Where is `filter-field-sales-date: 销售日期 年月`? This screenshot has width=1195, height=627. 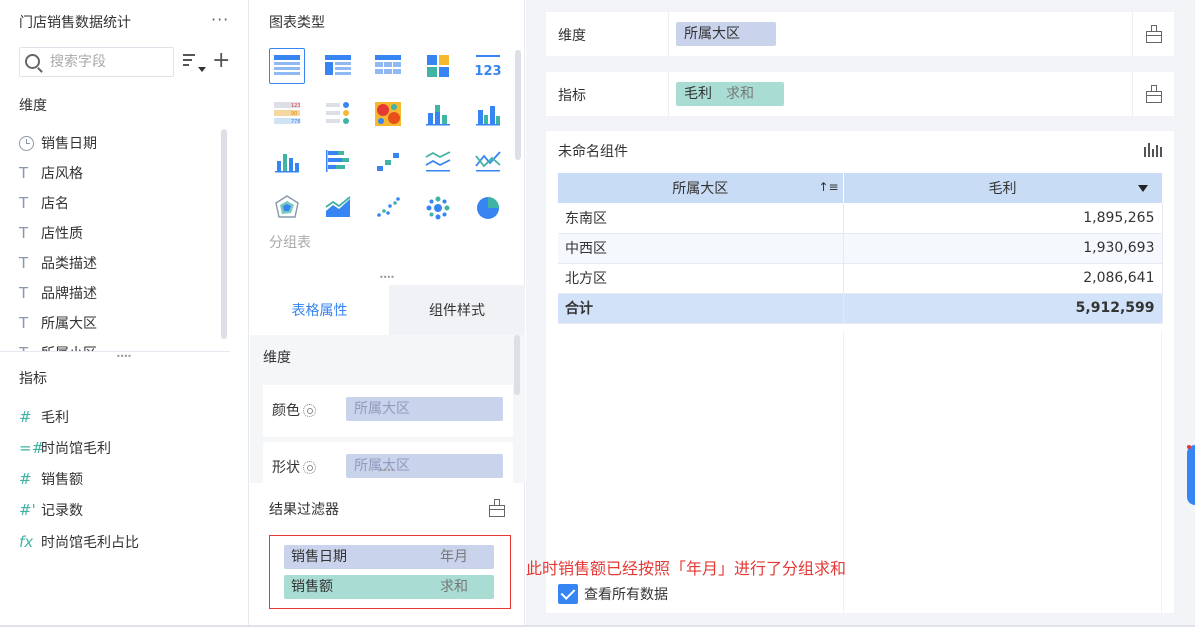 filter-field-sales-date: 销售日期 年月 is located at coordinates (389, 557).